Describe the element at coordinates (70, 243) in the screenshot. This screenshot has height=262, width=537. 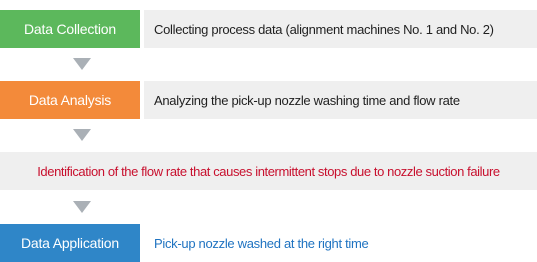
I see `stage-label-application: Data Application` at that location.